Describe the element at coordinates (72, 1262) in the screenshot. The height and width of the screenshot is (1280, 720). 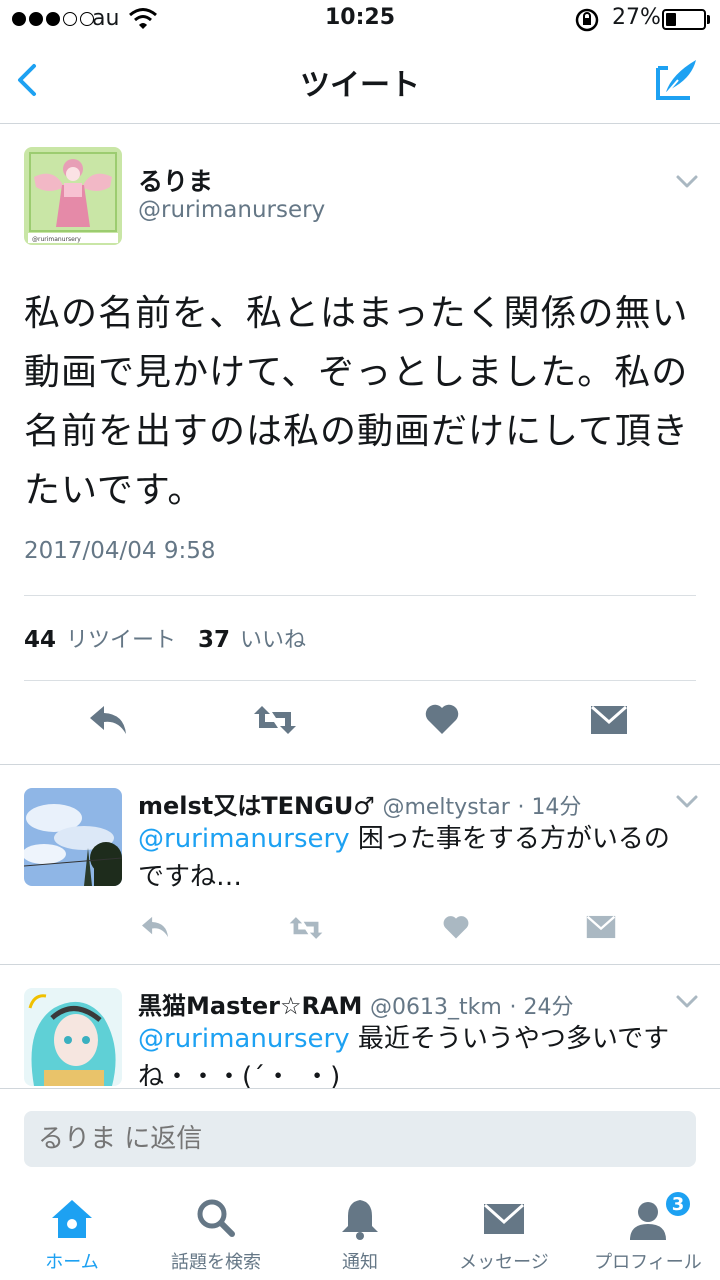
I see `tab-label: ホーム` at that location.